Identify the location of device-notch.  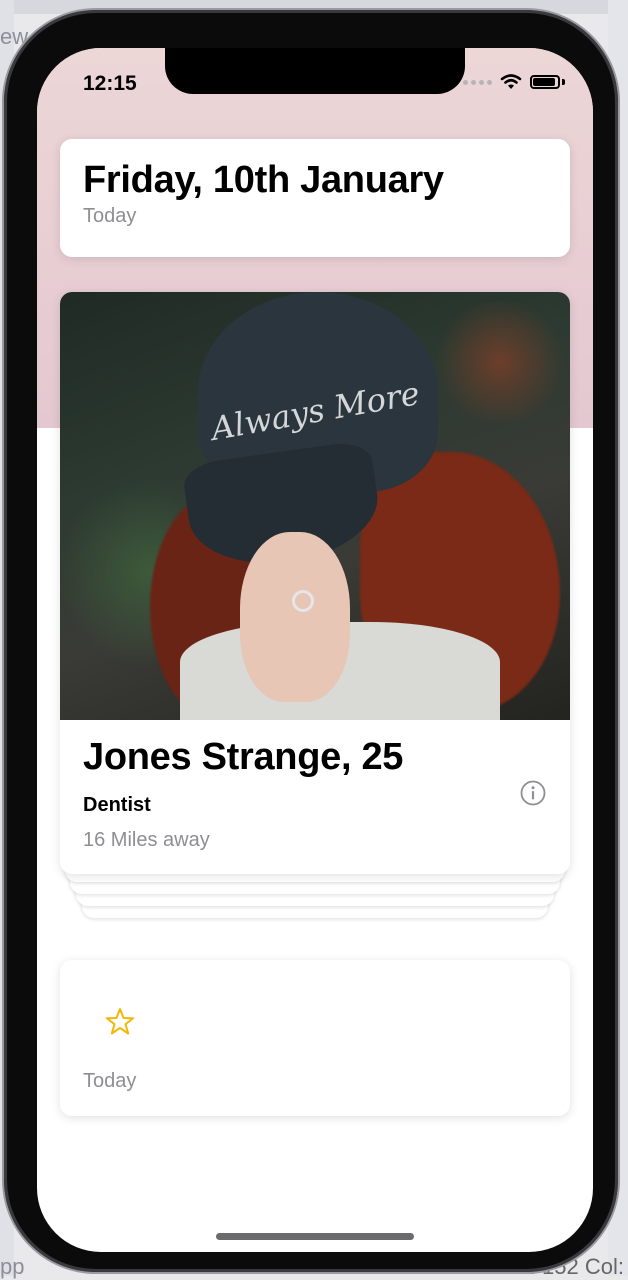
(315, 71).